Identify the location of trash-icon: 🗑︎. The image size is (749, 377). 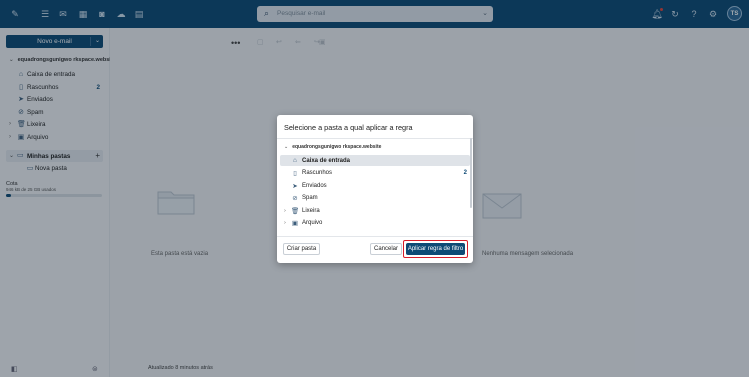
(295, 211).